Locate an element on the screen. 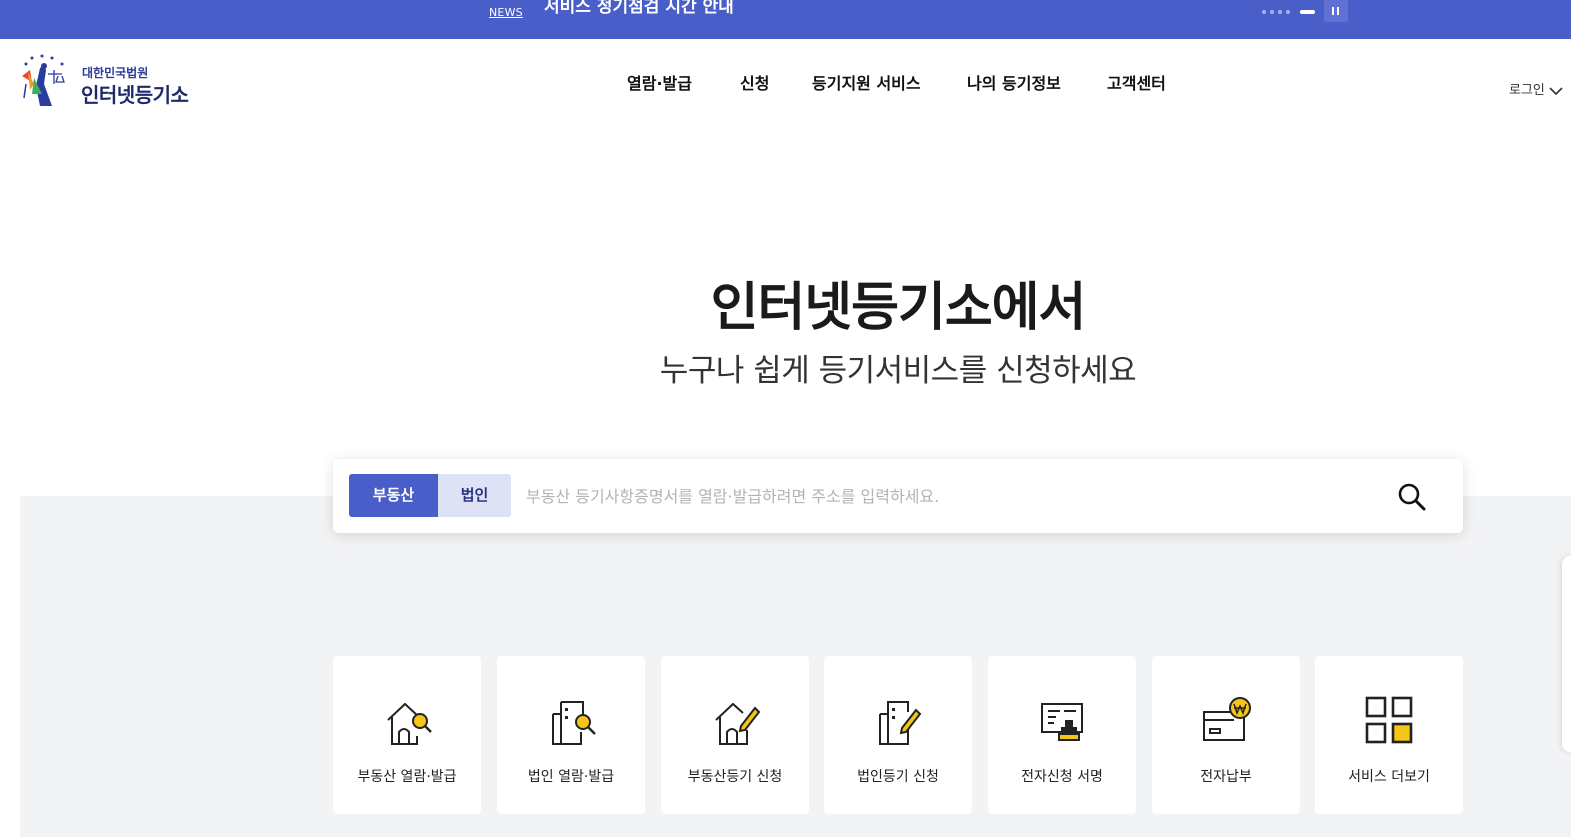 This screenshot has width=1571, height=837. news-bar: NEWS 서비스 정기점검 시간 안내 is located at coordinates (785, 19).